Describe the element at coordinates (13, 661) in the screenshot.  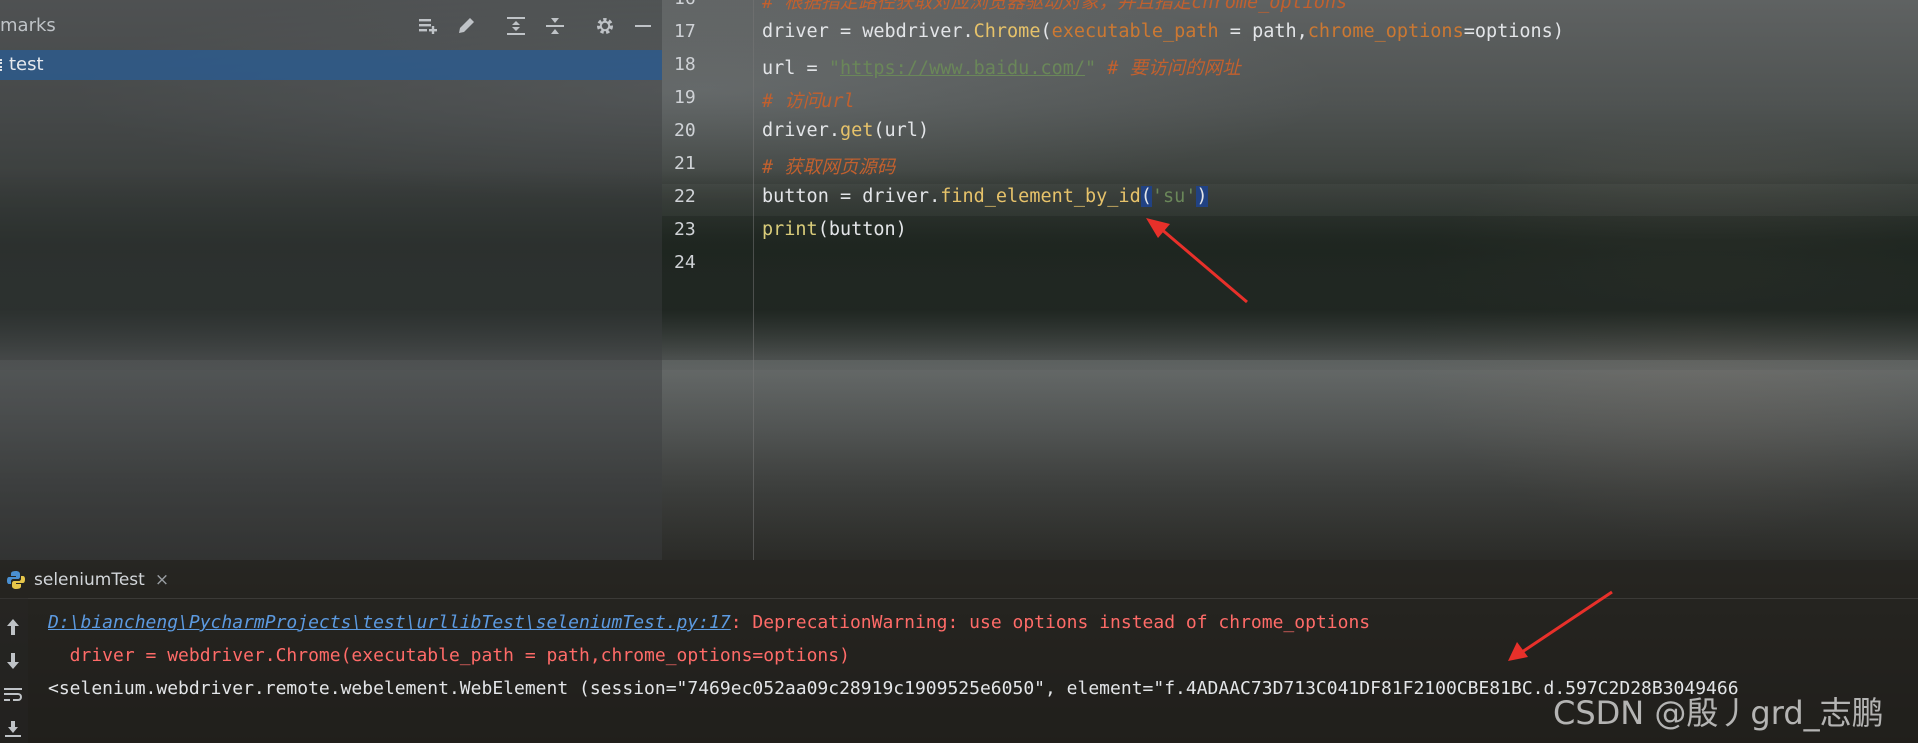
I see `arrow-down-icon` at that location.